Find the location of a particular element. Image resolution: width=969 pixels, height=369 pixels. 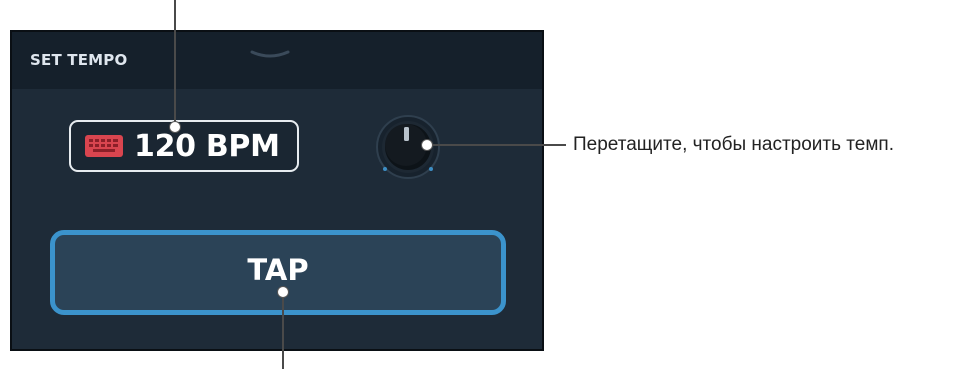

keyboard-icon is located at coordinates (104, 146).